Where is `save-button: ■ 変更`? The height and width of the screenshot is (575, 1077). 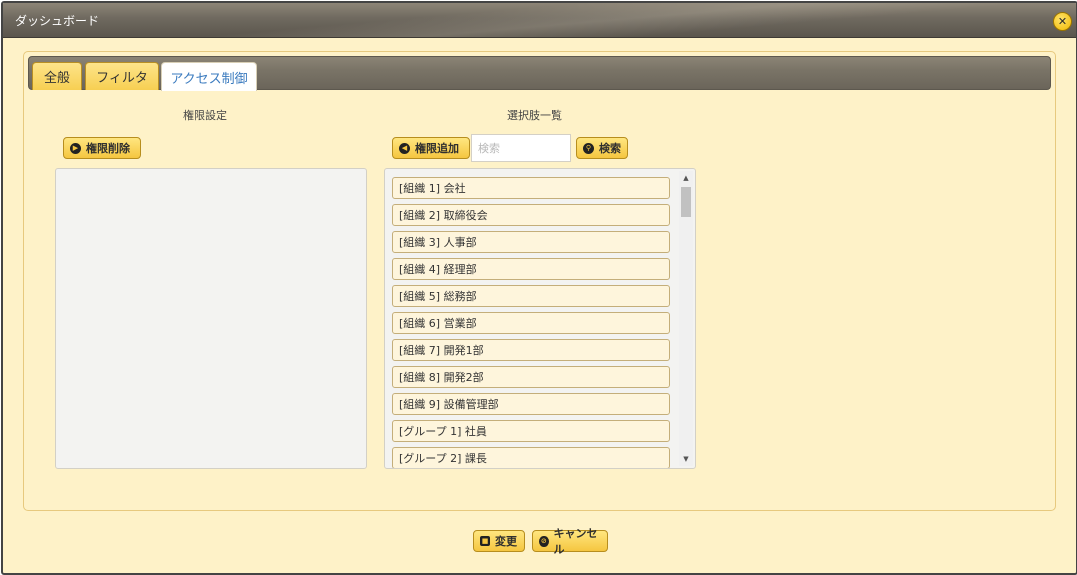 save-button: ■ 変更 is located at coordinates (499, 541).